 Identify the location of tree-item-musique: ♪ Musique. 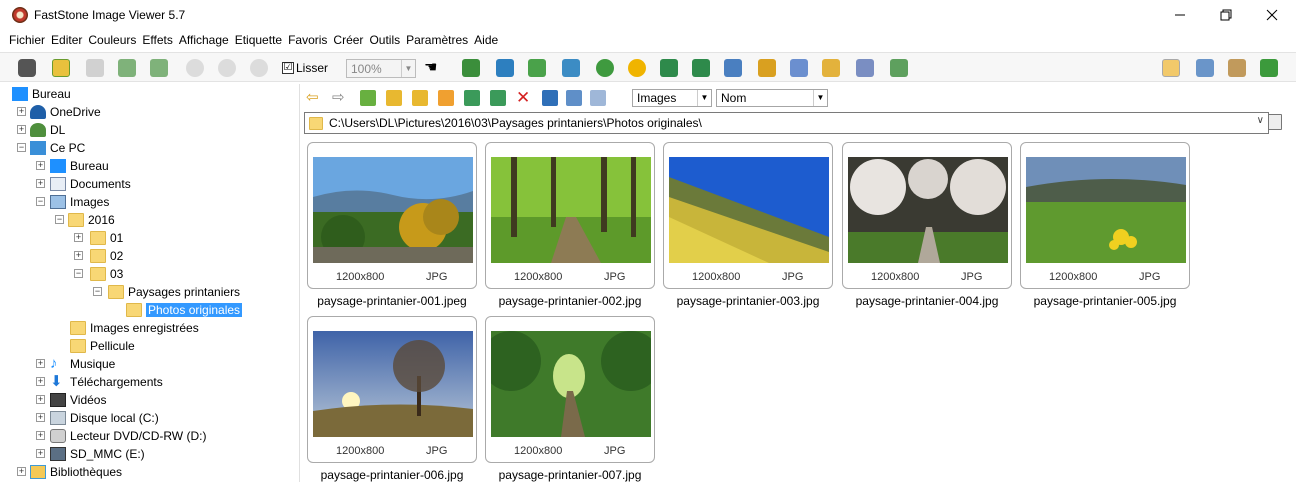
(82, 364).